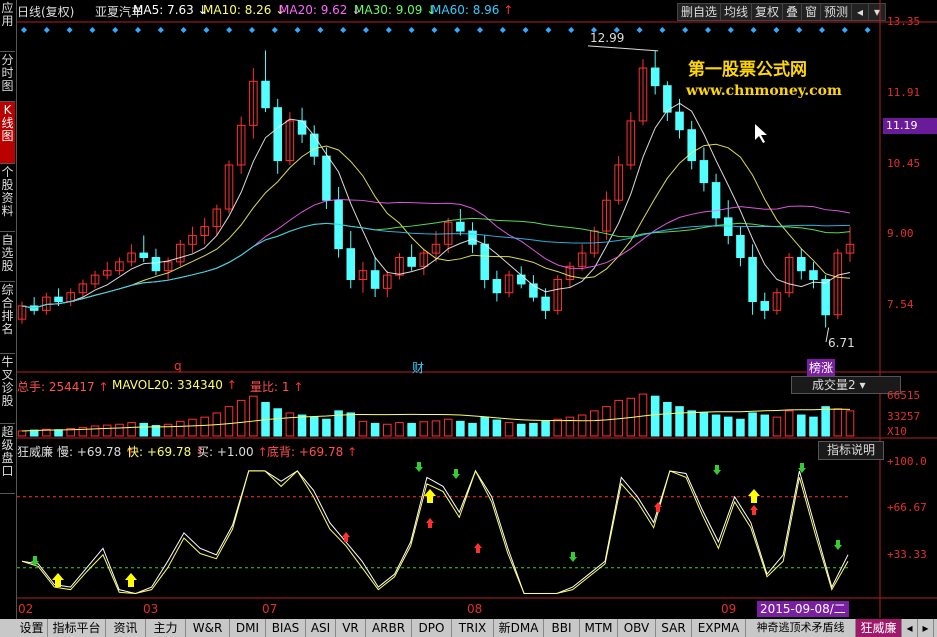  I want to click on tab-obv: OBV, so click(637, 628).